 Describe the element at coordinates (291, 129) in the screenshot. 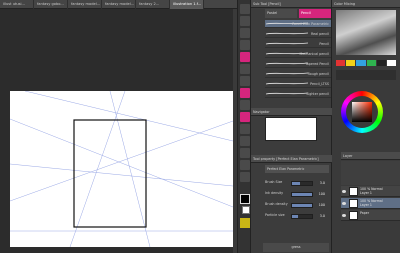

I see `navigator-preview` at that location.